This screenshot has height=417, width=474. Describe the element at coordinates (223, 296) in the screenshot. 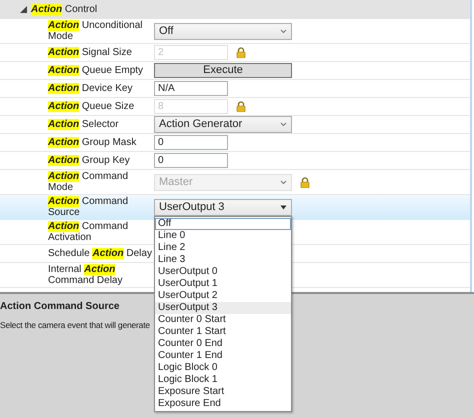

I see `dropdown-option: UserOutput 2` at that location.